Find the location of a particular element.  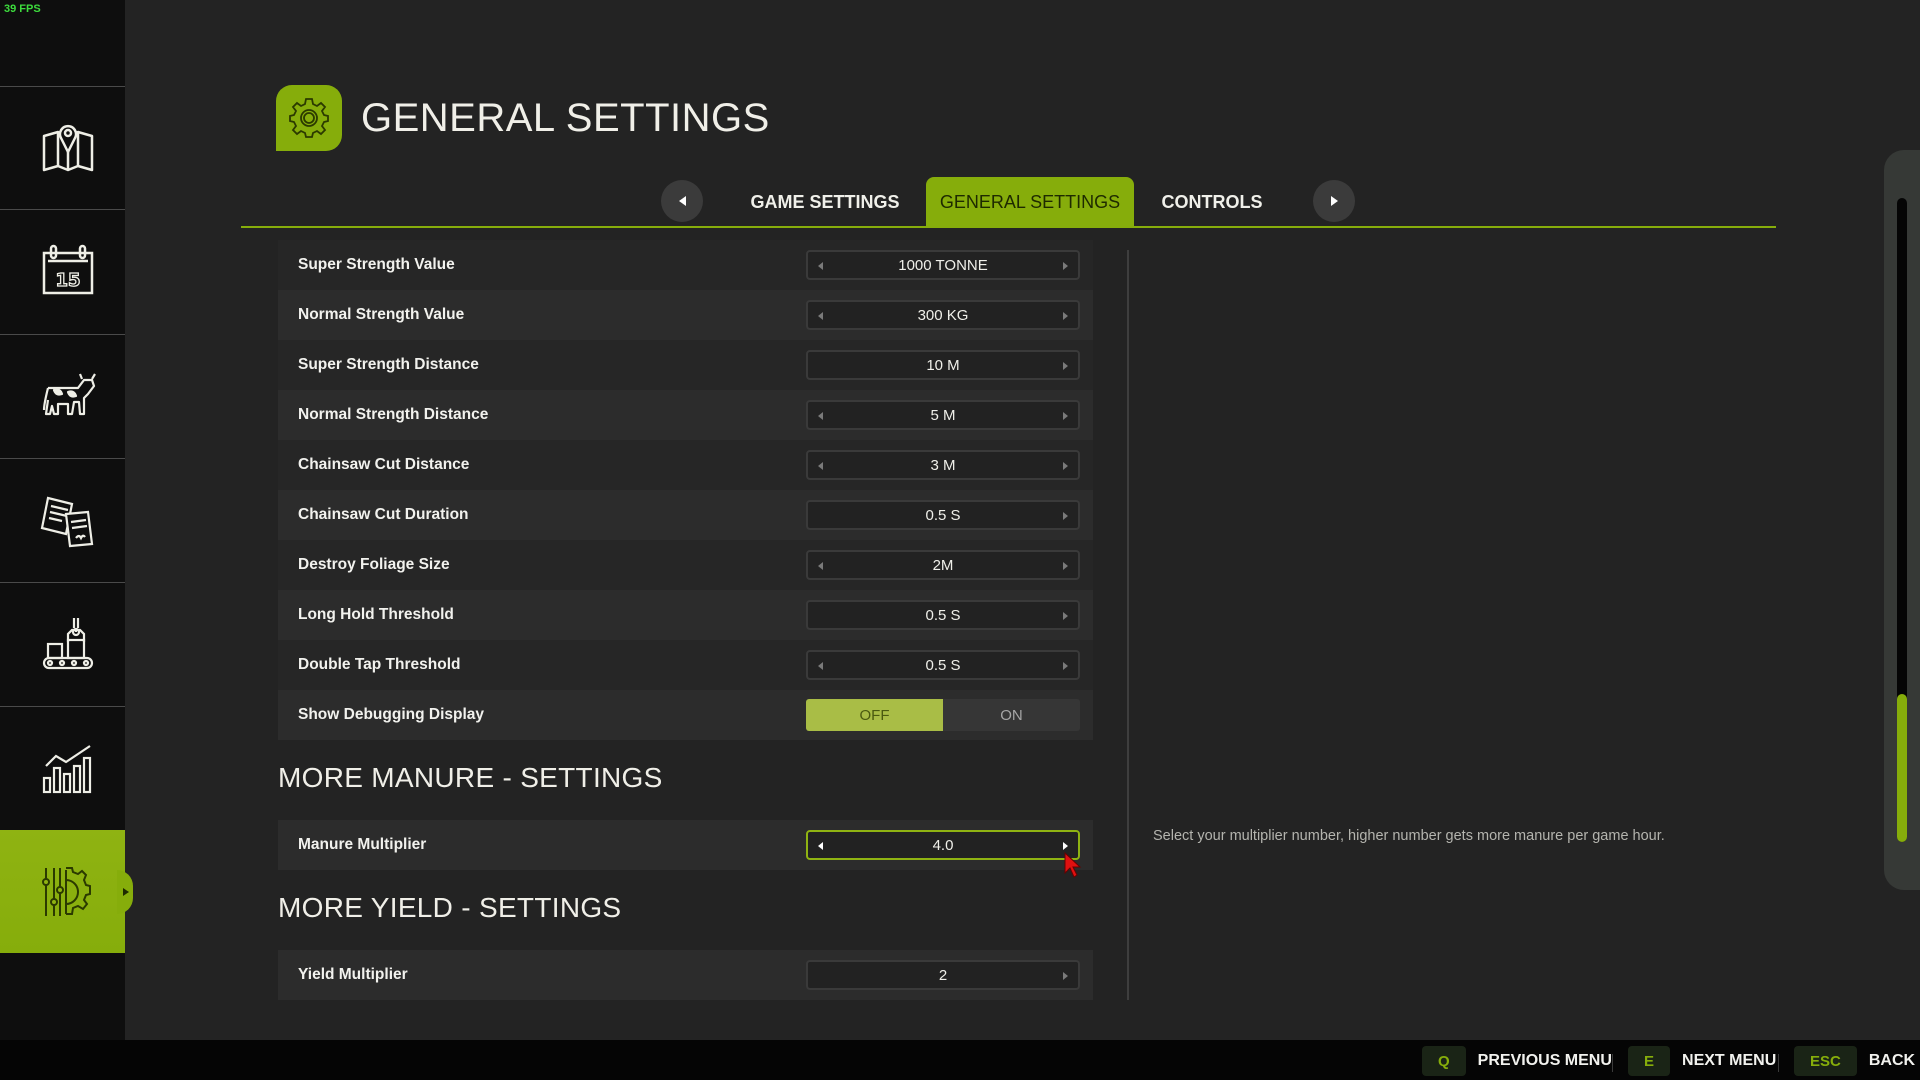

key-badge: Q is located at coordinates (1444, 1061).